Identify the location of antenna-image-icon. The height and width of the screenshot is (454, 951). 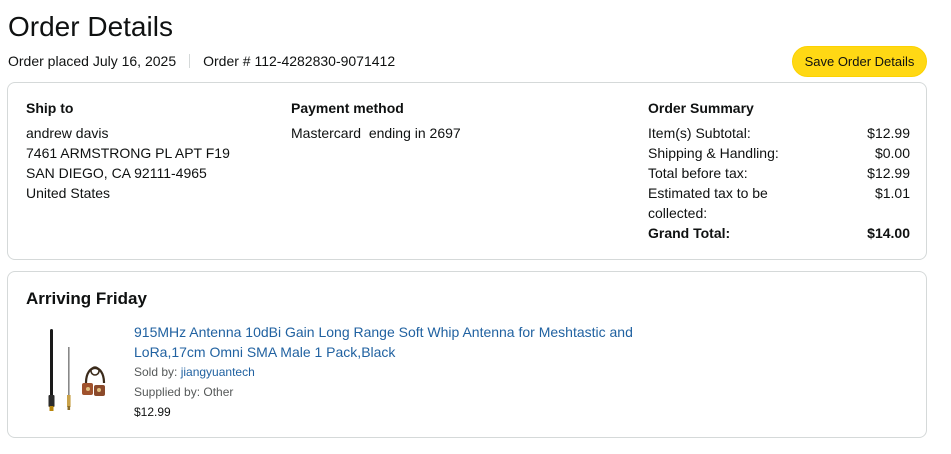
(77, 370).